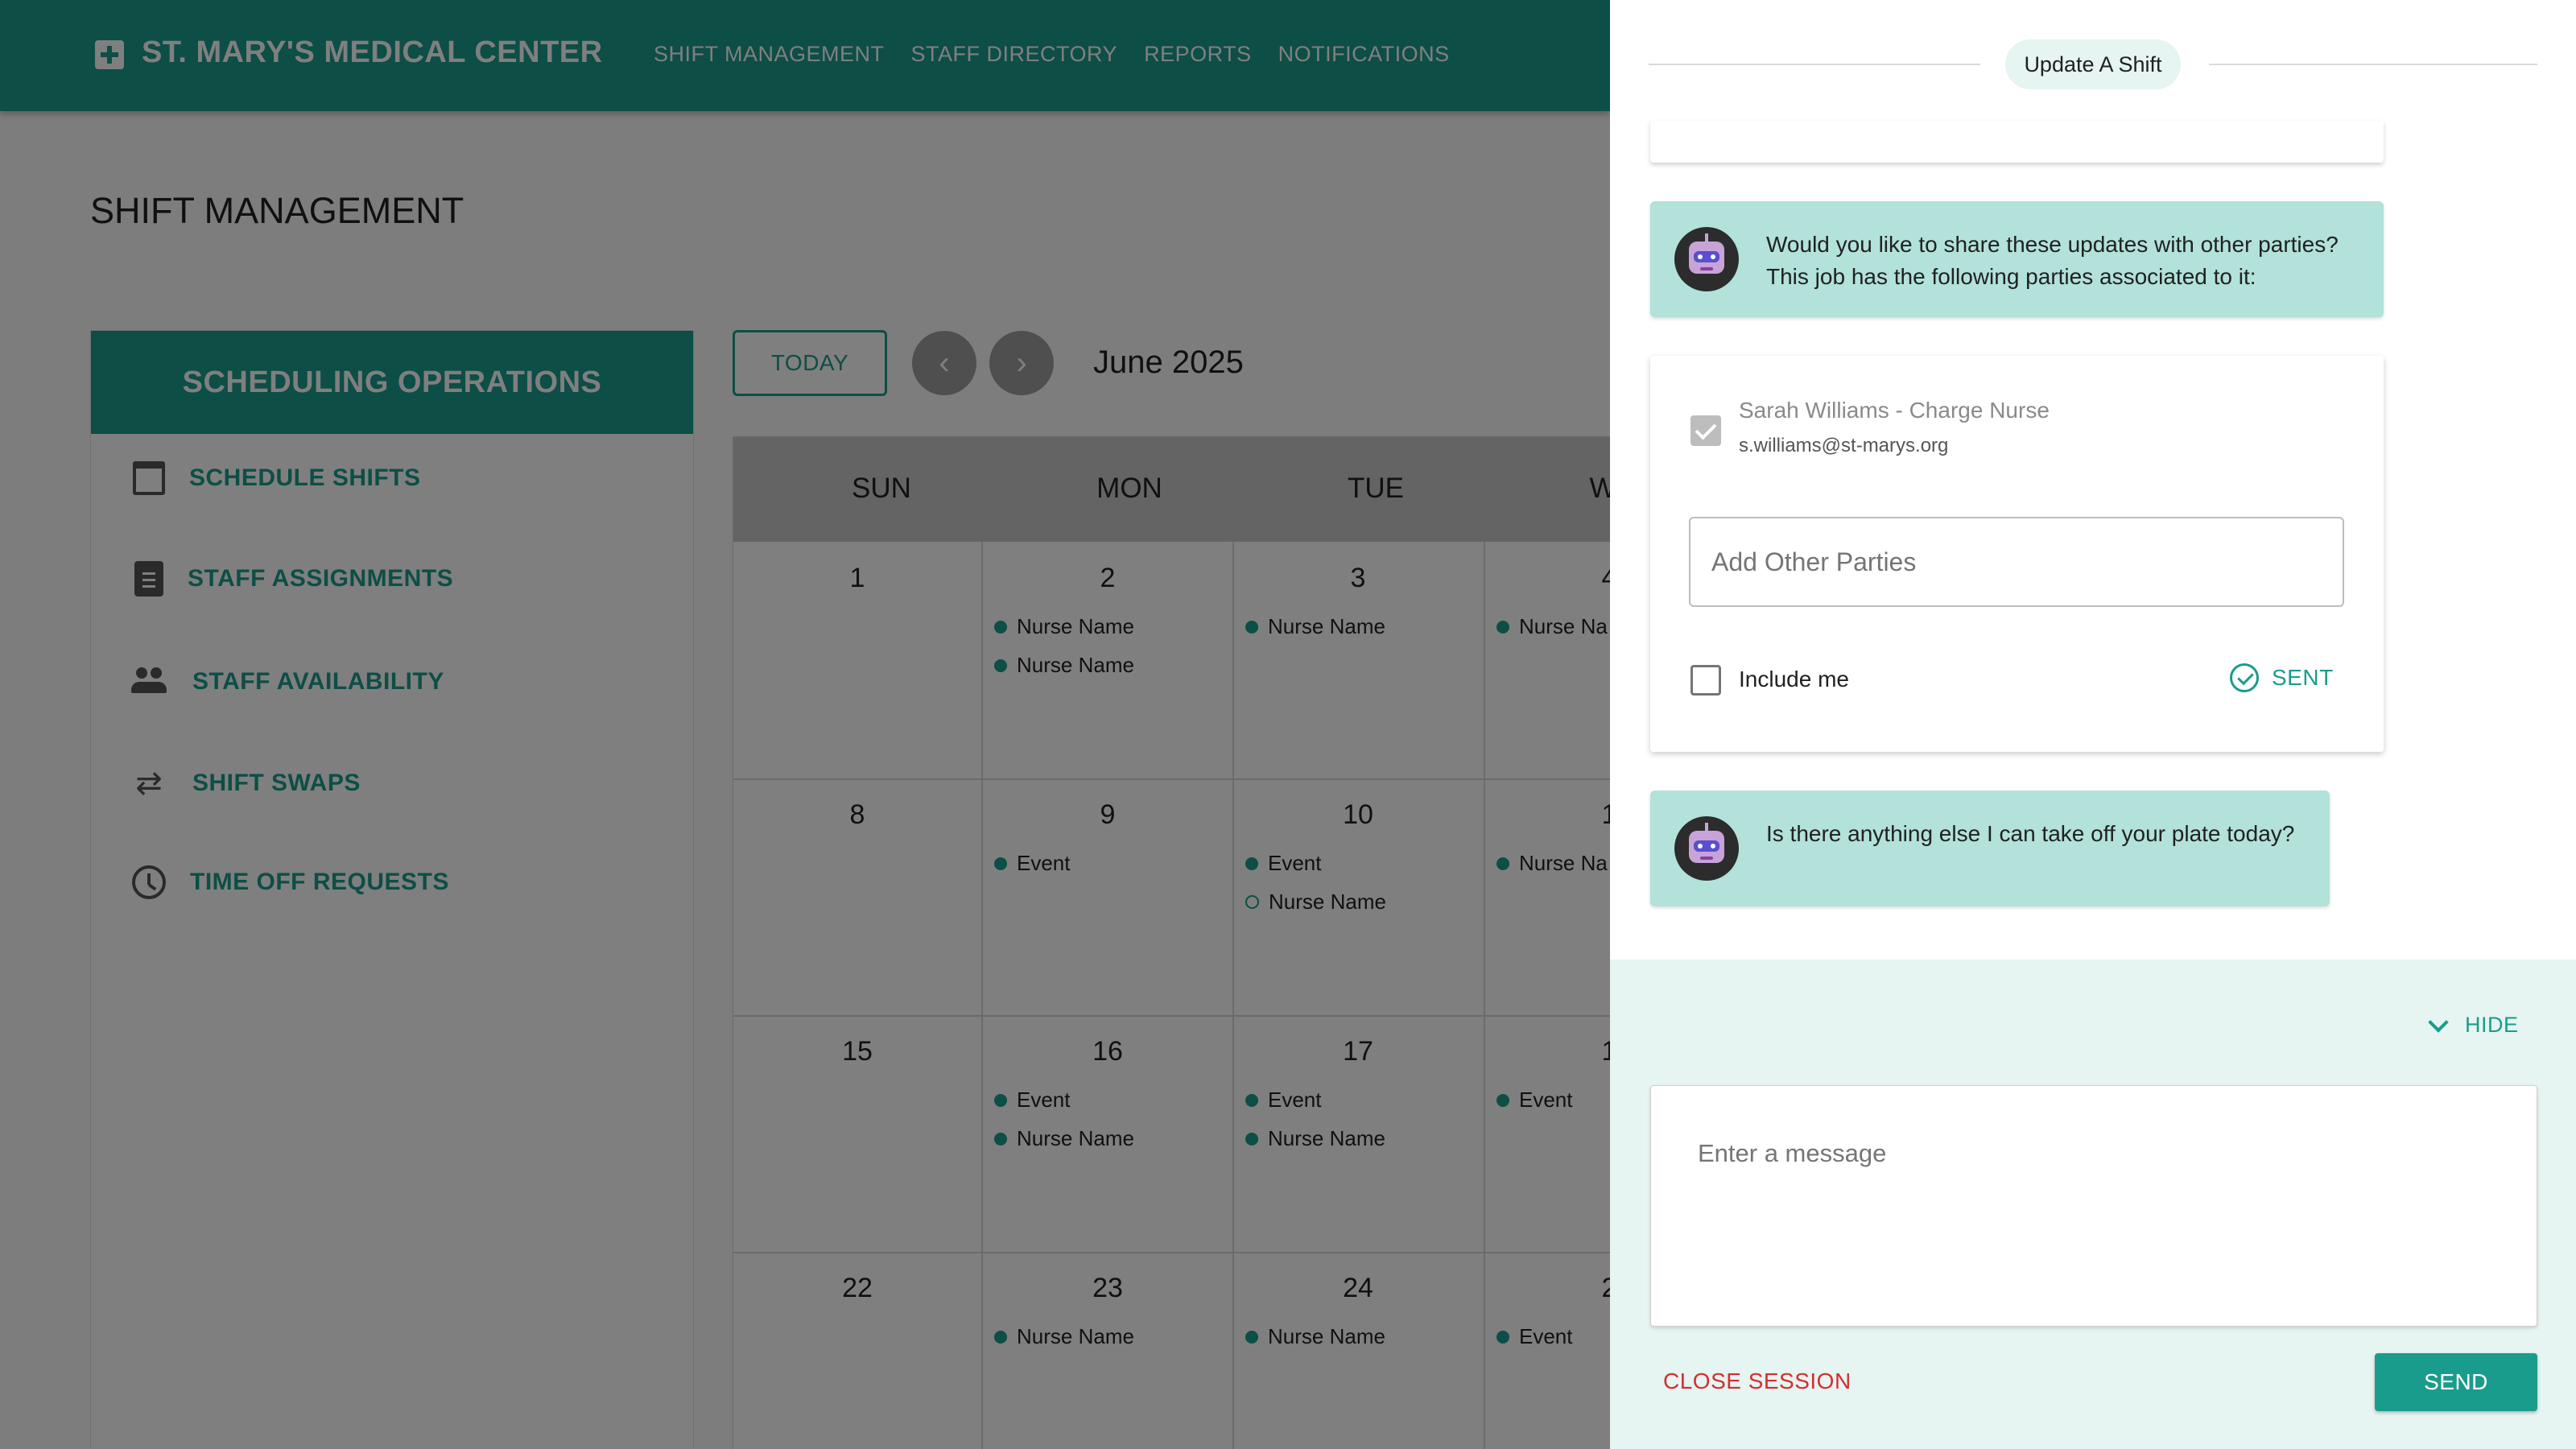 The height and width of the screenshot is (1449, 2576). What do you see at coordinates (2093, 64) in the screenshot?
I see `update-shift-chip: Update A Shift` at bounding box center [2093, 64].